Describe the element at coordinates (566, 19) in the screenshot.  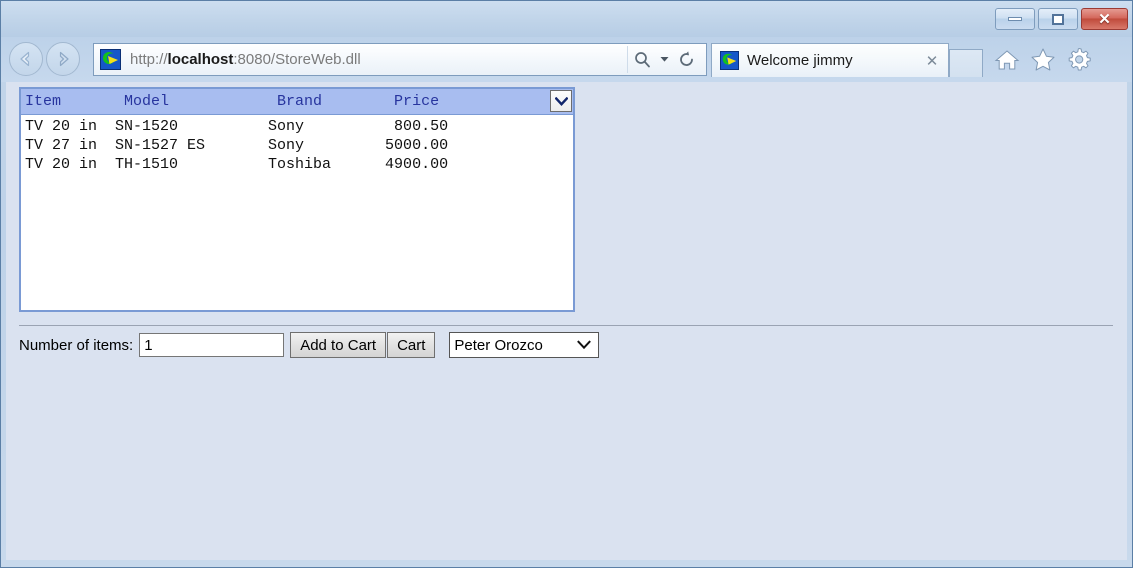
I see `title-bar: ✕` at that location.